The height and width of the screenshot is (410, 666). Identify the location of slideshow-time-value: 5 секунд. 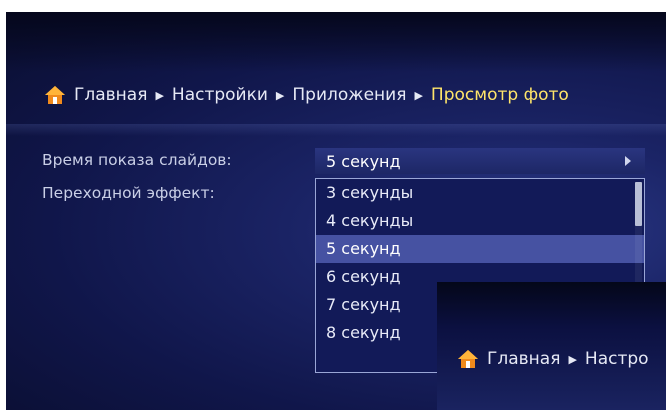
(363, 161).